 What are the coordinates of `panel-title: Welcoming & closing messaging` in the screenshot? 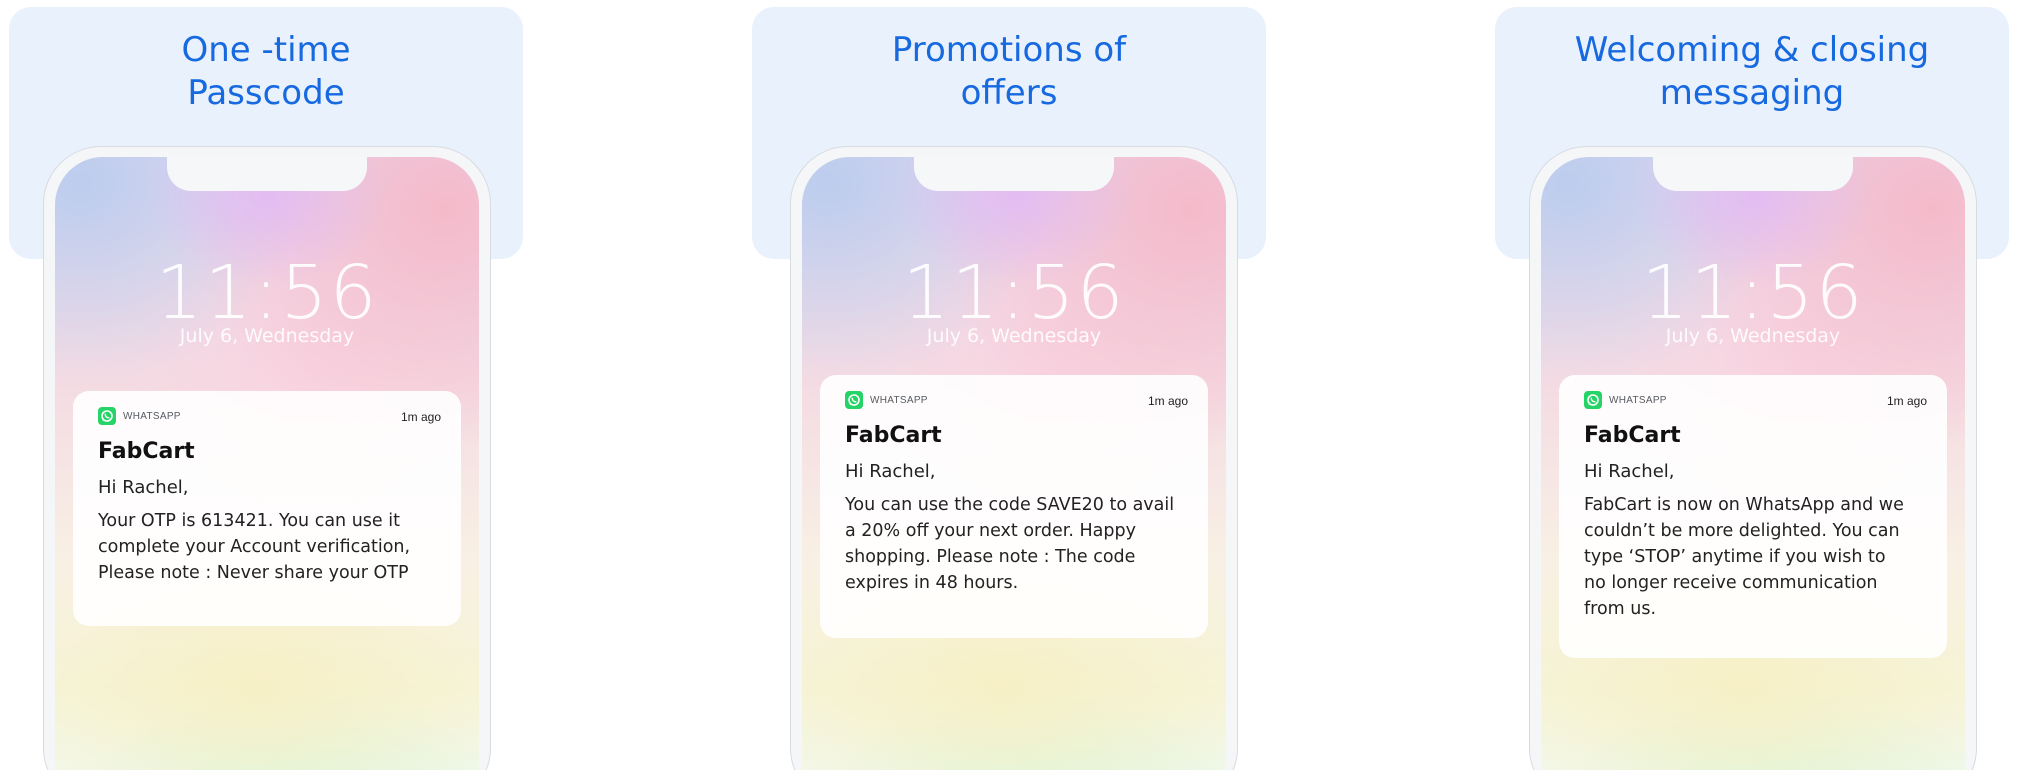 It's located at (1752, 72).